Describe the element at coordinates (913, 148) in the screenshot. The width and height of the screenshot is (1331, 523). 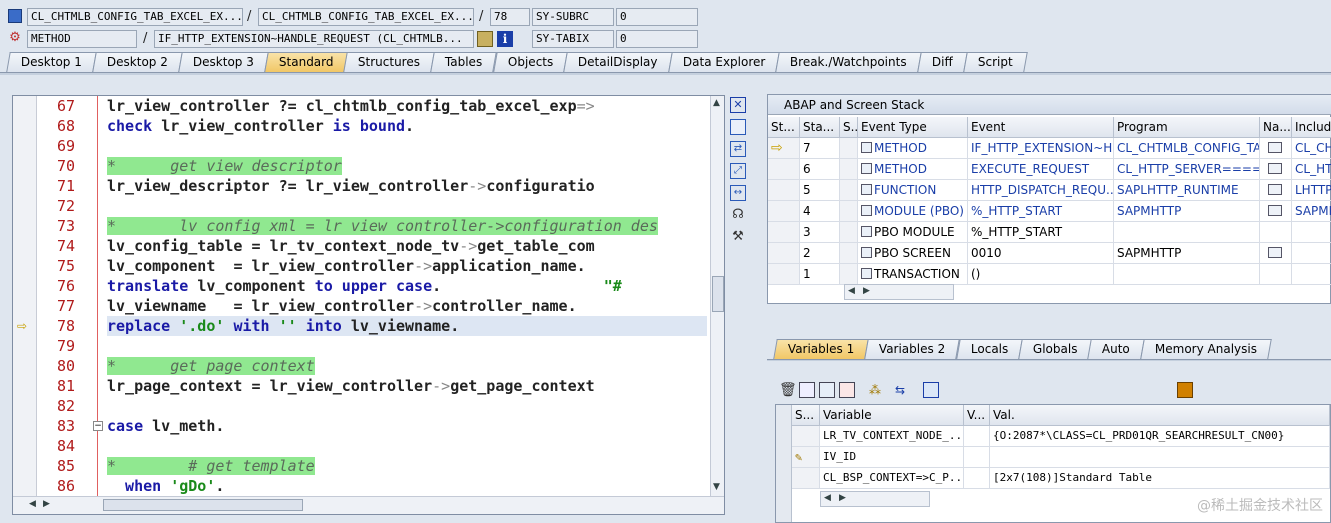
I see `stack-cell: METHOD` at that location.